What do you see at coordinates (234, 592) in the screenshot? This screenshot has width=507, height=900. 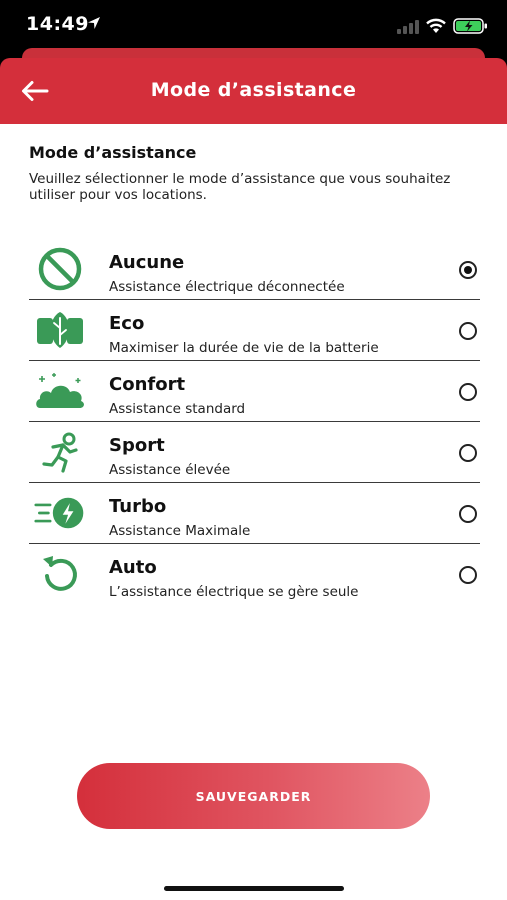 I see `option-description: L’assistance électrique se gère seule` at bounding box center [234, 592].